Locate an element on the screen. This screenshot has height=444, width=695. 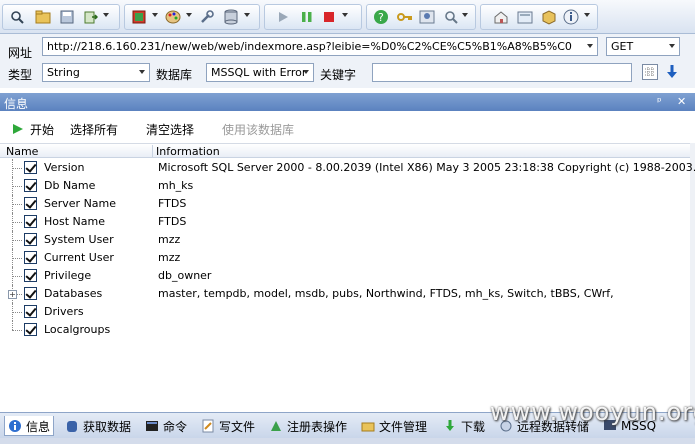
tab-fetch-data: 获取数据 is located at coordinates (98, 426).